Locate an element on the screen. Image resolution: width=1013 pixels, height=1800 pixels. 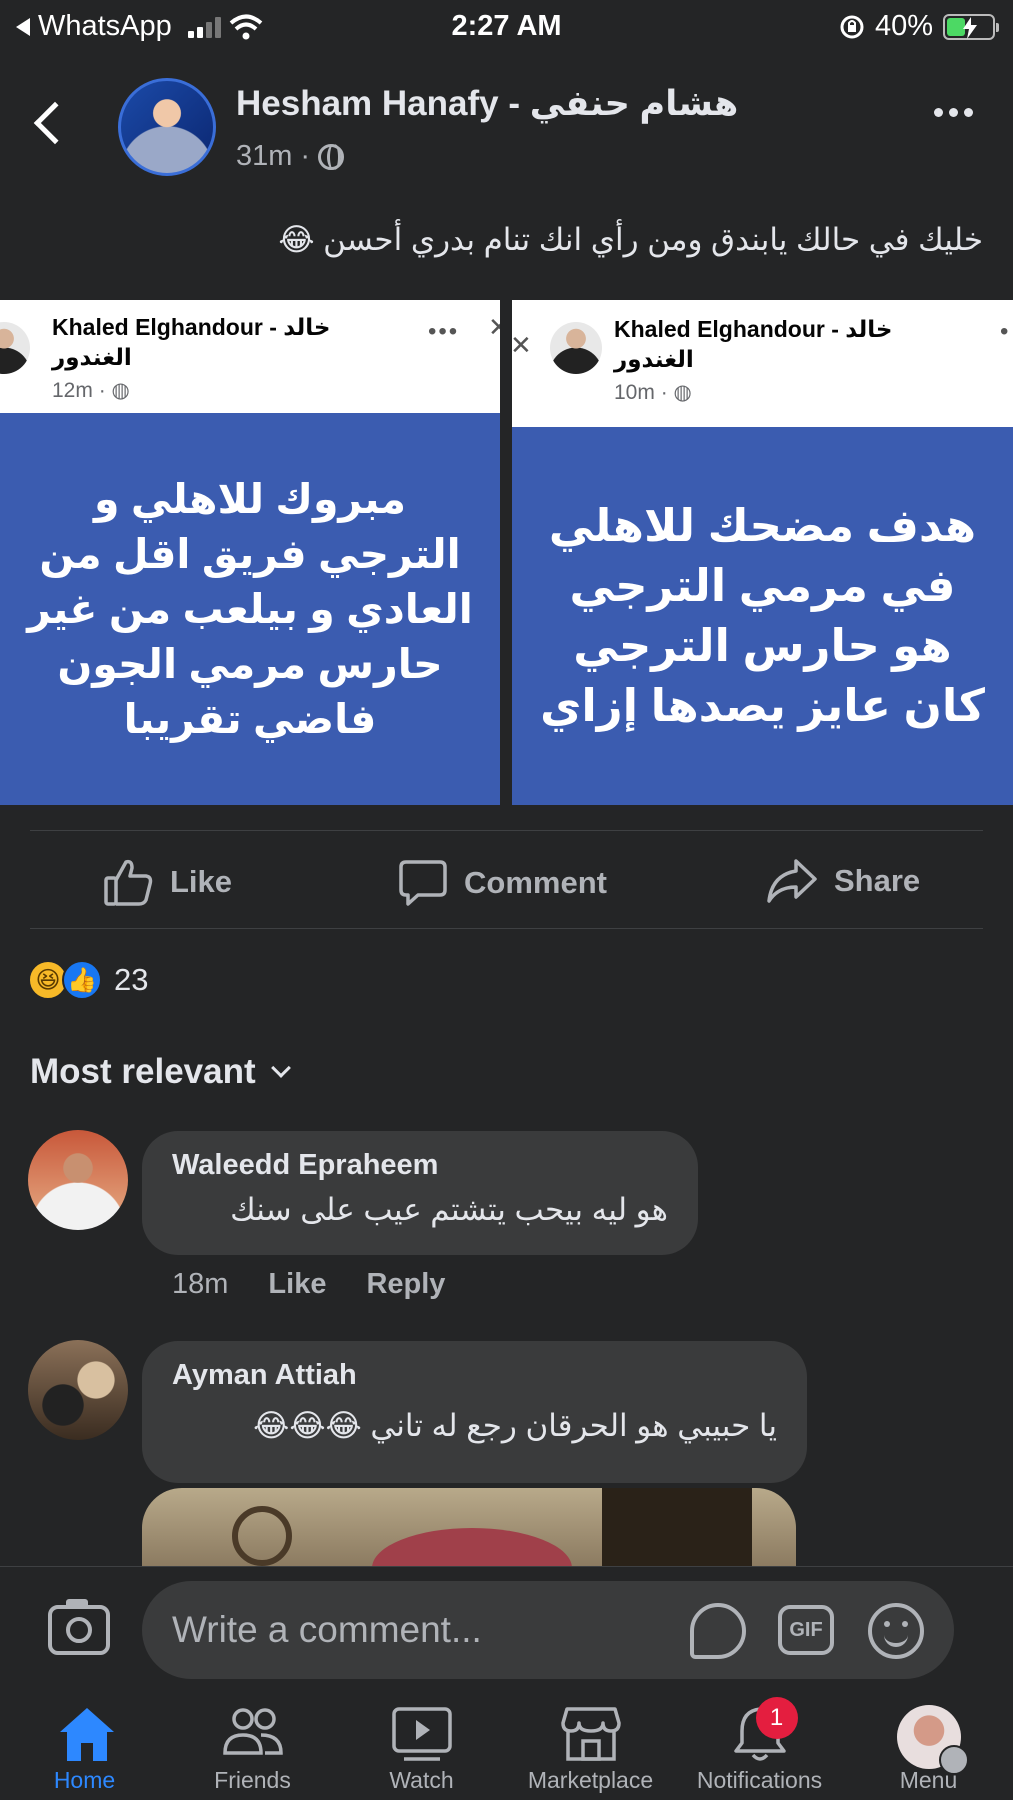
marketplace-icon is located at coordinates (590, 1734).